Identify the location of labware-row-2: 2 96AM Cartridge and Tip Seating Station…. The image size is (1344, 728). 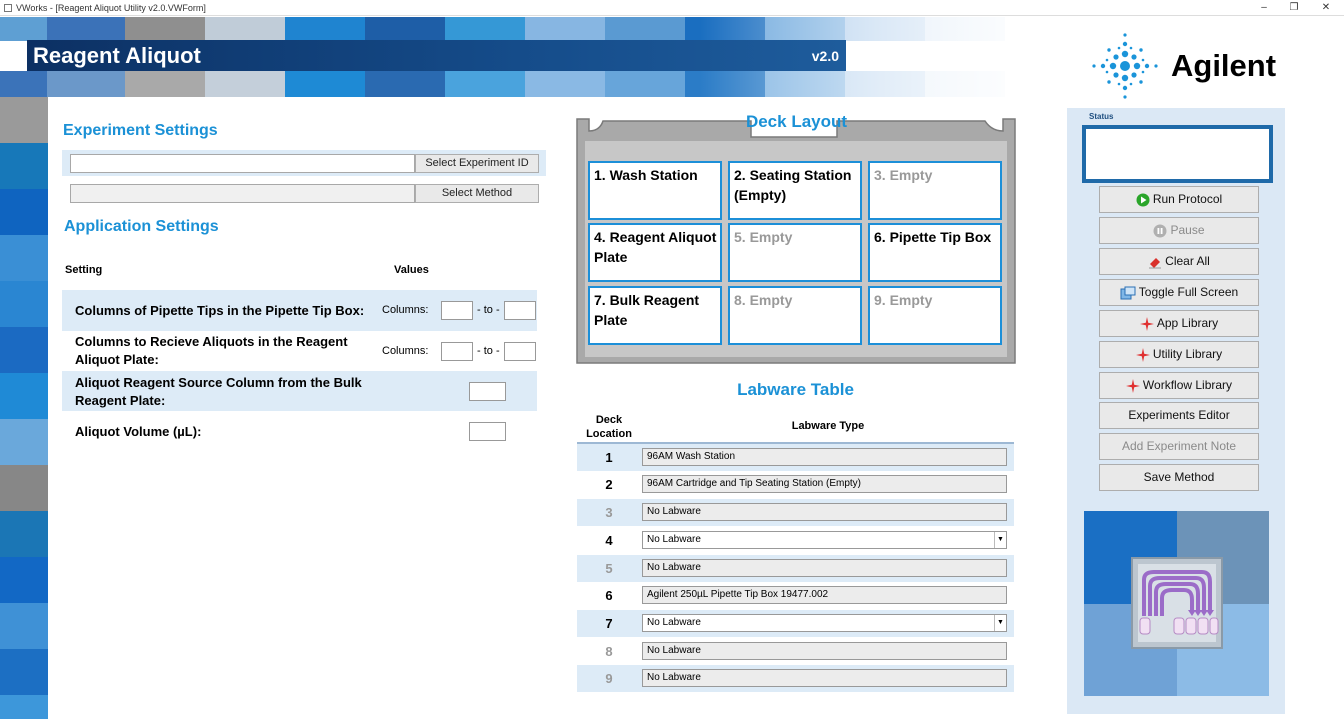
(795, 484).